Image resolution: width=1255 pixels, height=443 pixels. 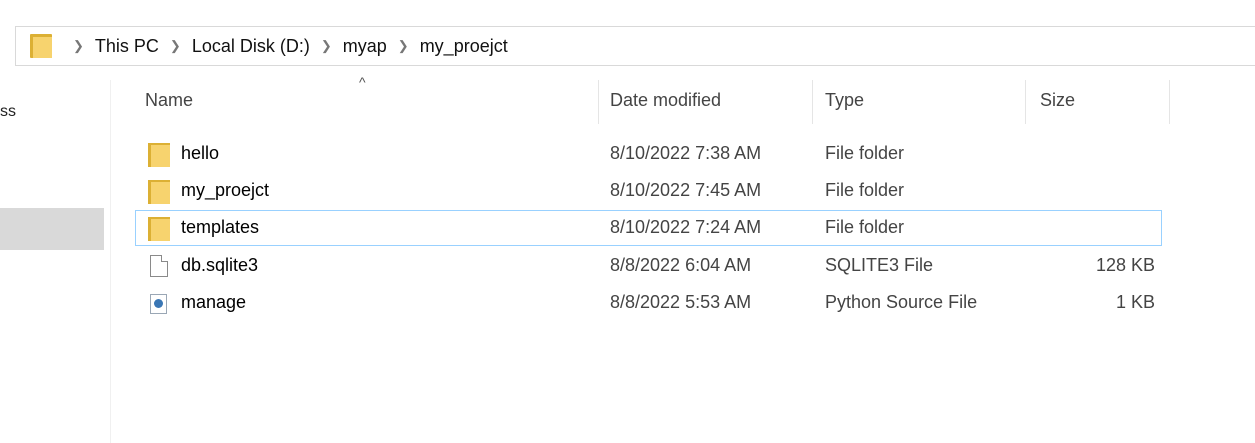 I want to click on nav-pane-selected-item, so click(x=52, y=229).